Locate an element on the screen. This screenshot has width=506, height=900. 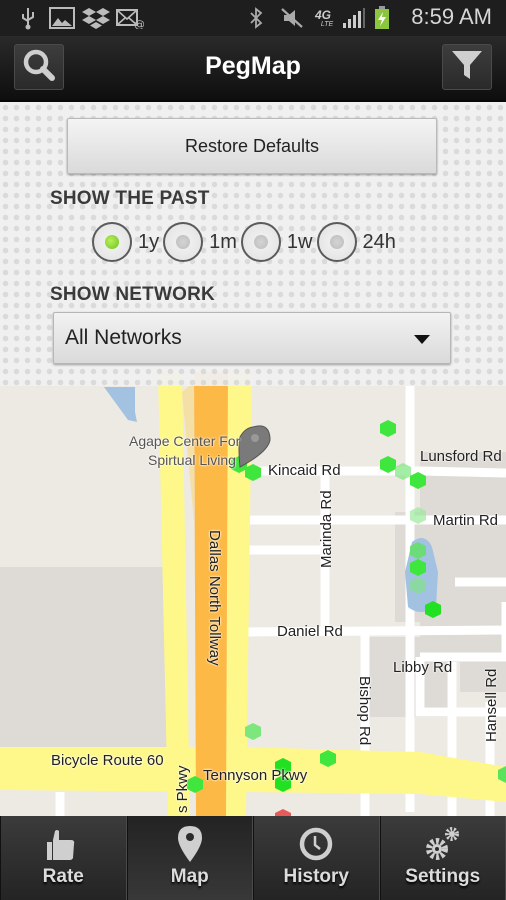
signal-icon is located at coordinates (354, 18).